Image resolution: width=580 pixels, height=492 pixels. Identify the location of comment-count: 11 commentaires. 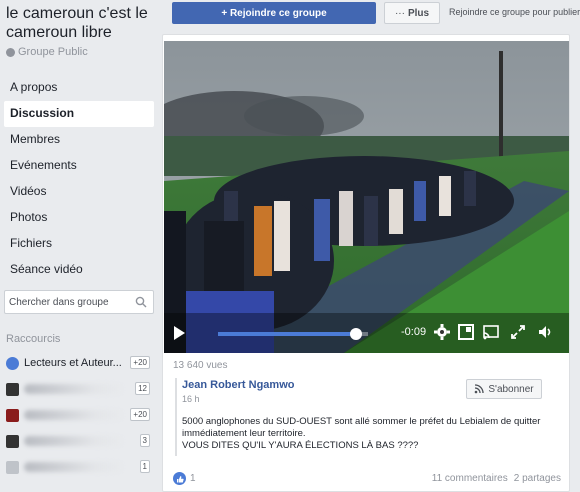
(470, 478).